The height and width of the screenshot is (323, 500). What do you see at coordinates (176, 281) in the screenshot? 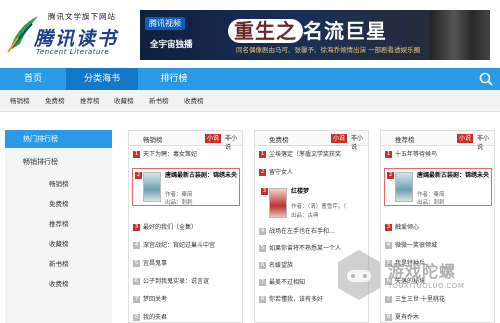
I see `book-title: 公子到我鬼实录：说言谊` at bounding box center [176, 281].